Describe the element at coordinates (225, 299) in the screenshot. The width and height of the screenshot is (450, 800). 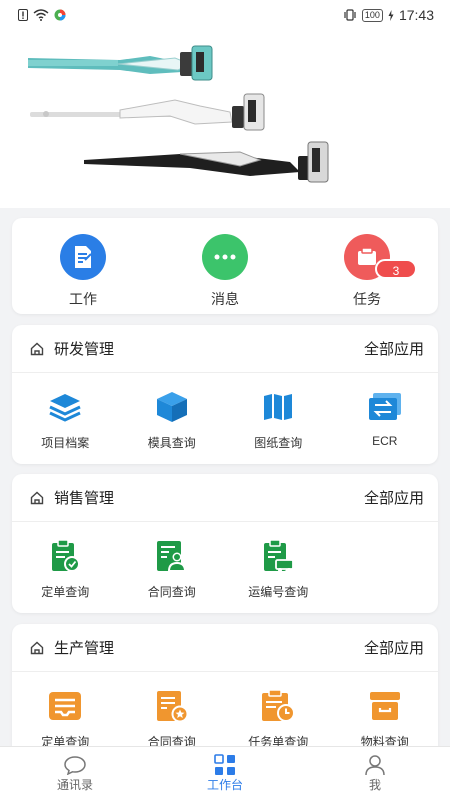
I see `quick-action-label: 消息` at that location.